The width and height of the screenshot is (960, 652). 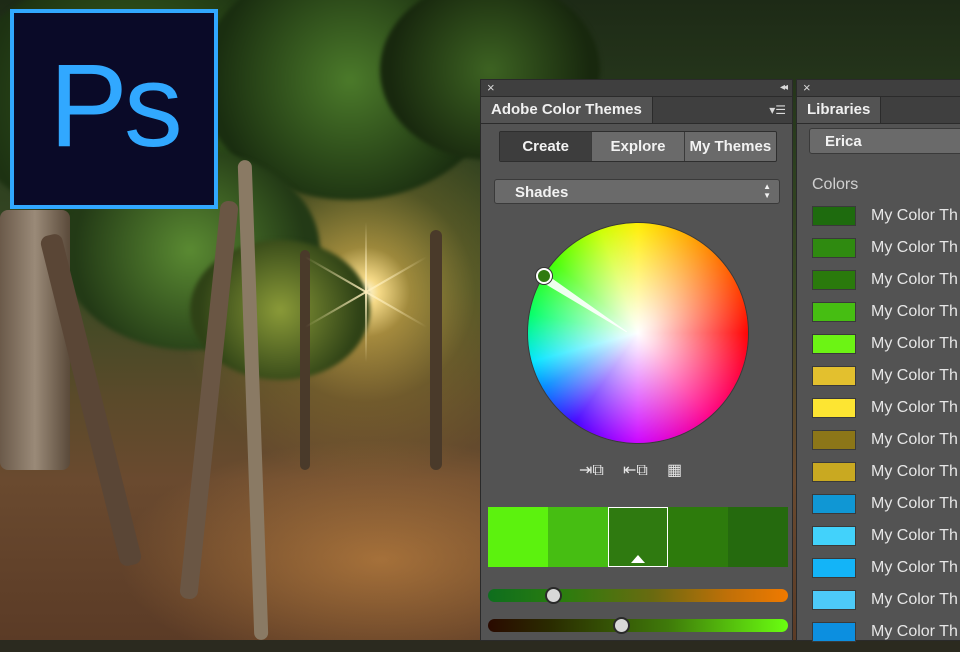 I want to click on updown-arrows-icon: ▲ ▼, so click(x=767, y=191).